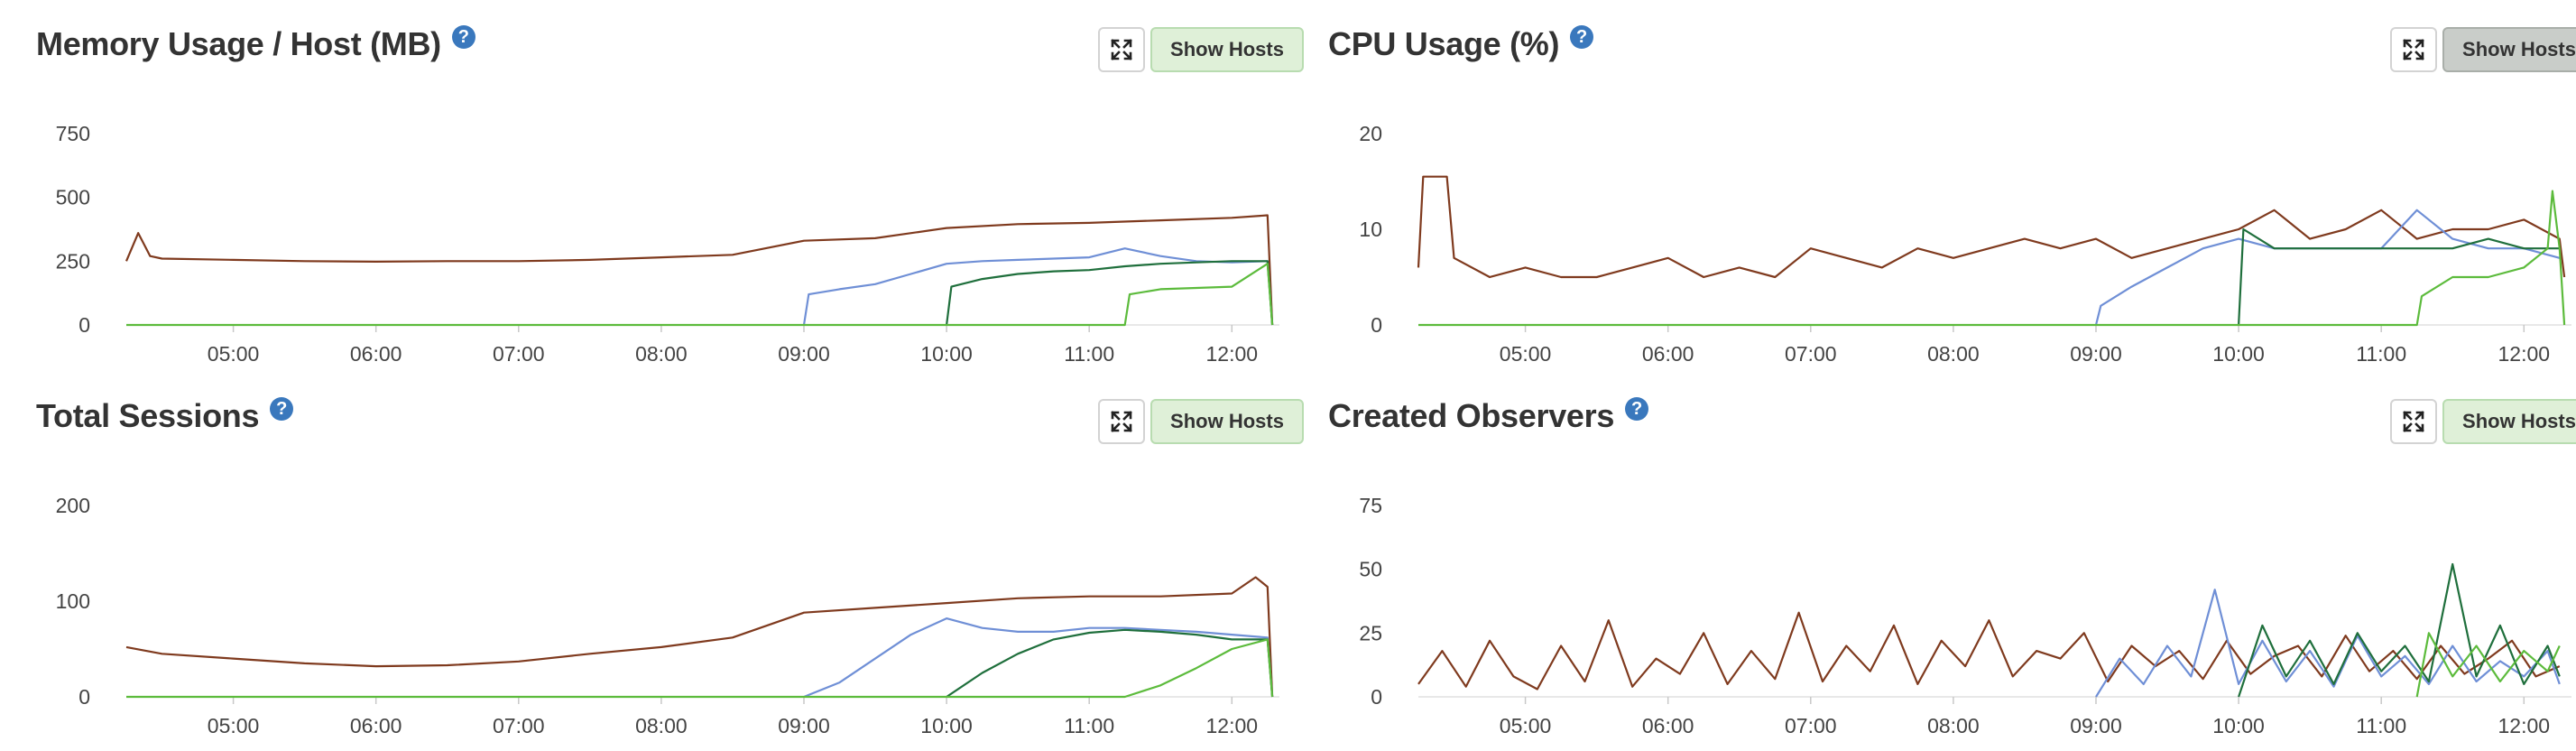 The image size is (2576, 751). What do you see at coordinates (148, 415) in the screenshot?
I see `chart-title: Total Sessions` at bounding box center [148, 415].